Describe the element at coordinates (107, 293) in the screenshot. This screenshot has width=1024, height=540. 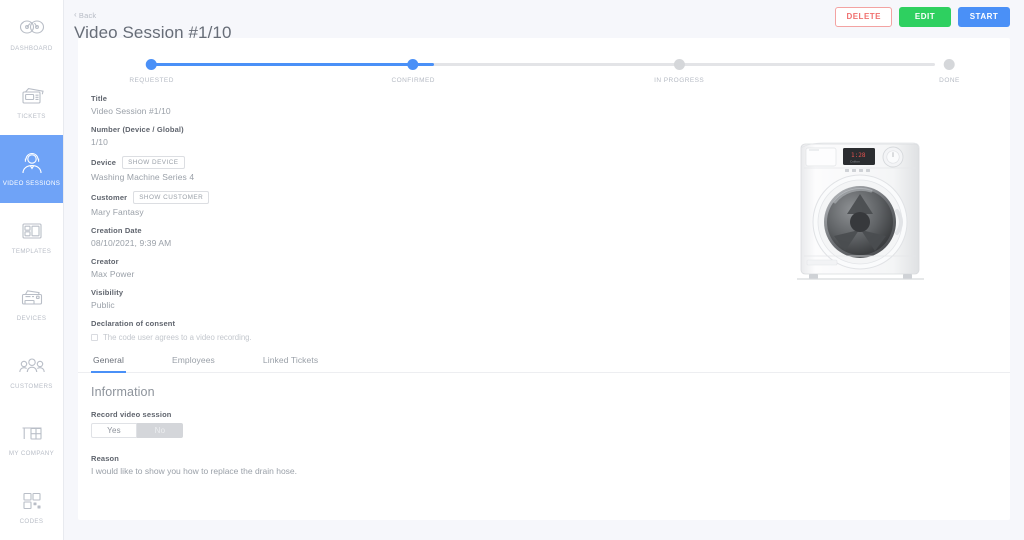
I see `field-label: Visibility` at that location.